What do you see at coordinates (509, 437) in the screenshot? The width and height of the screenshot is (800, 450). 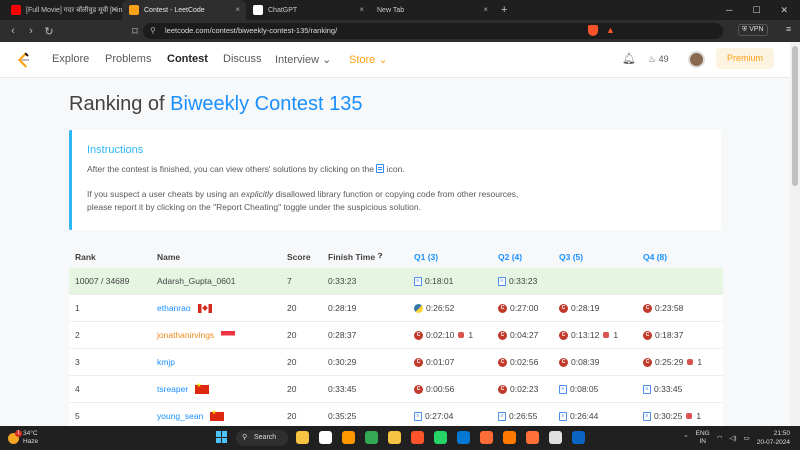 I see `settings-icon` at bounding box center [509, 437].